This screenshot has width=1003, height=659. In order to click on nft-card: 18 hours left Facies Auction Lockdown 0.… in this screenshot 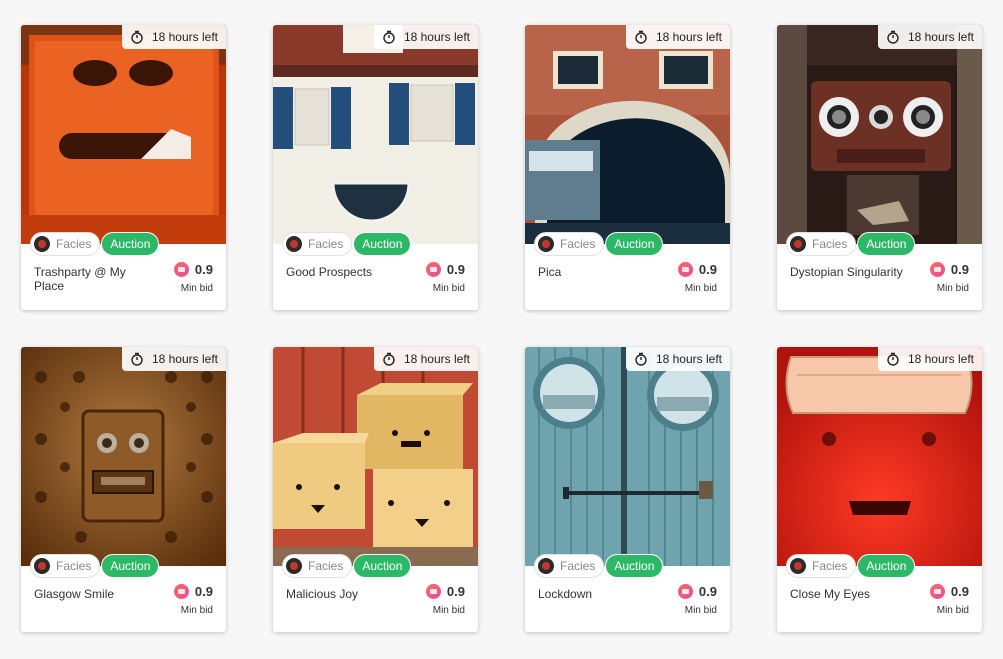, I will do `click(627, 489)`.